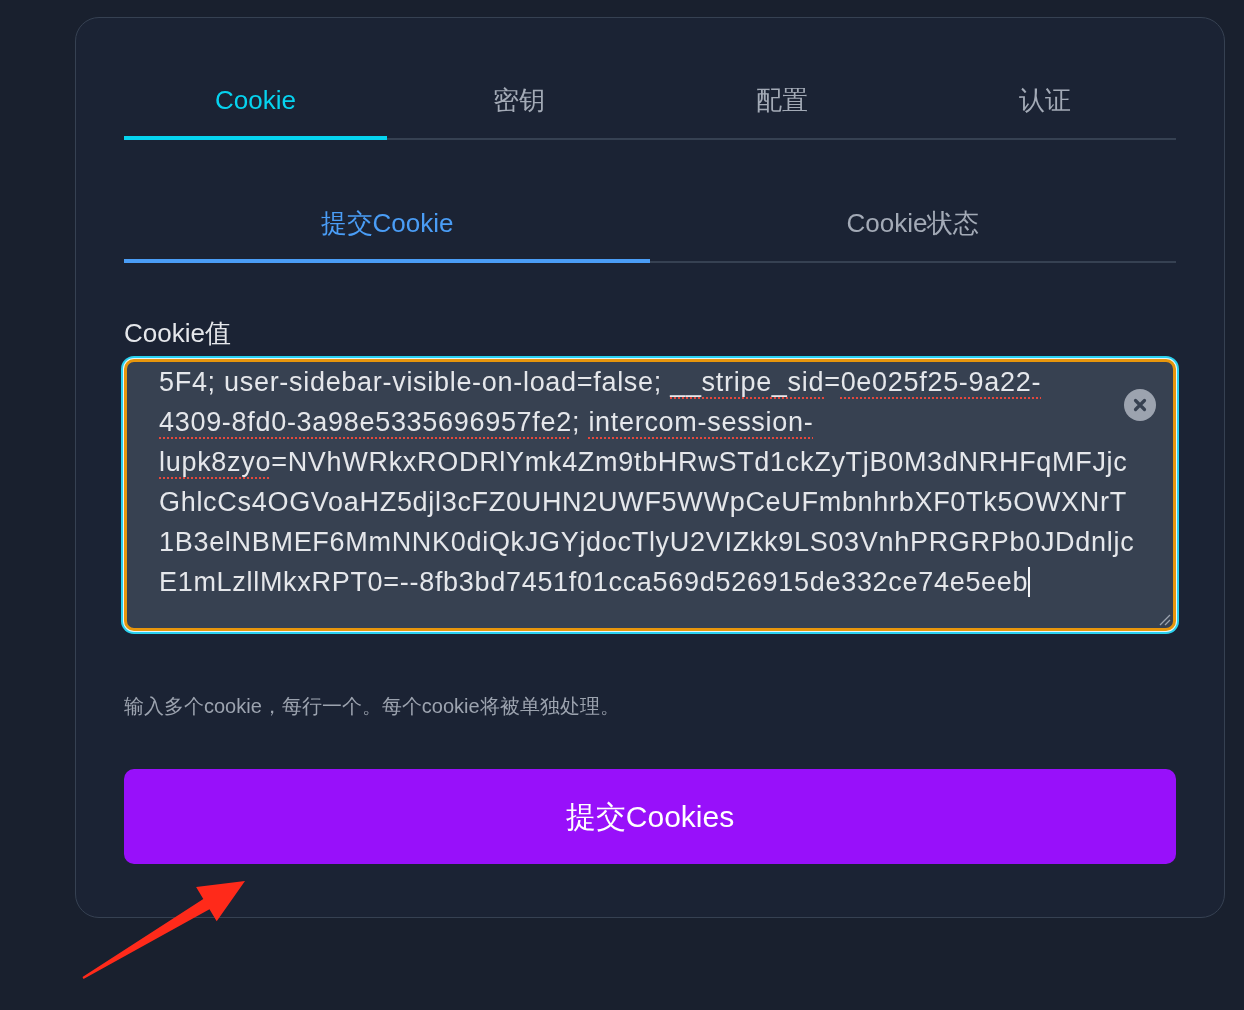 This screenshot has width=1244, height=1010. What do you see at coordinates (255, 102) in the screenshot?
I see `tab: Cookie` at bounding box center [255, 102].